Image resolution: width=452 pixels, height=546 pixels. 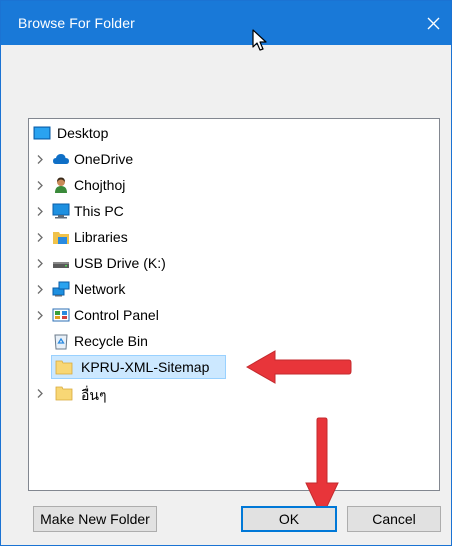 What do you see at coordinates (234, 393) in the screenshot?
I see `tree-item-other: อื่นๆ` at bounding box center [234, 393].